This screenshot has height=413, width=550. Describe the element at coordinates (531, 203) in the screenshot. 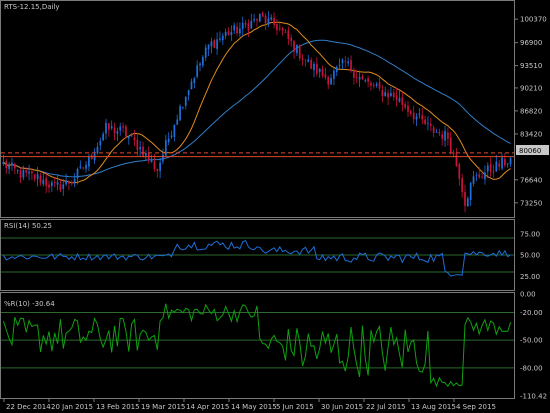

I see `price-tick-label: 73250` at that location.